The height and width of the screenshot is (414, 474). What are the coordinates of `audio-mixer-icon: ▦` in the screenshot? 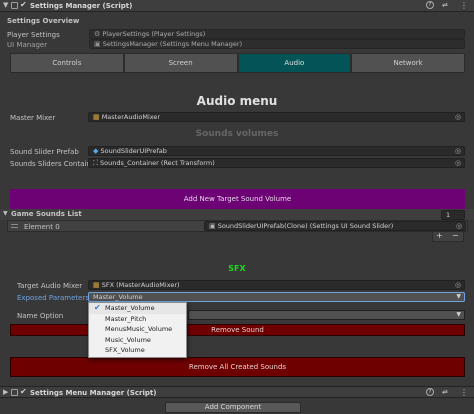 It's located at (96, 117).